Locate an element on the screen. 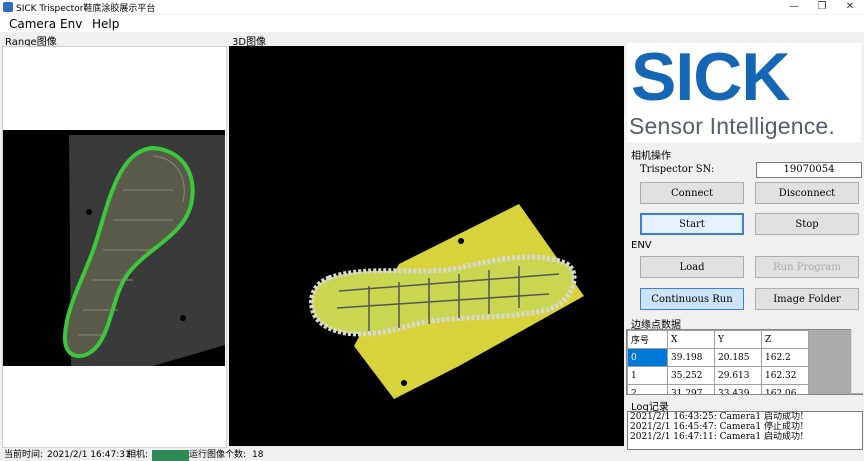  log-line: 2021/2/1 16:45:47: Camera1 停止成功! is located at coordinates (717, 427).